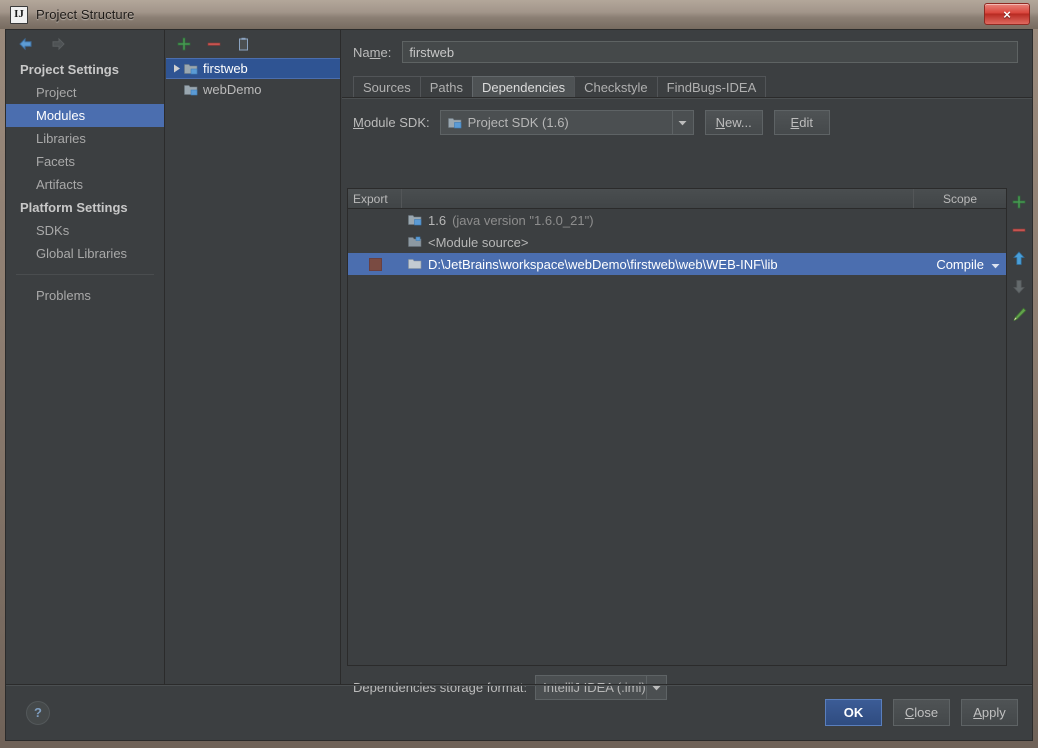 The width and height of the screenshot is (1038, 748). I want to click on dependency-name: <Module source>, so click(478, 242).